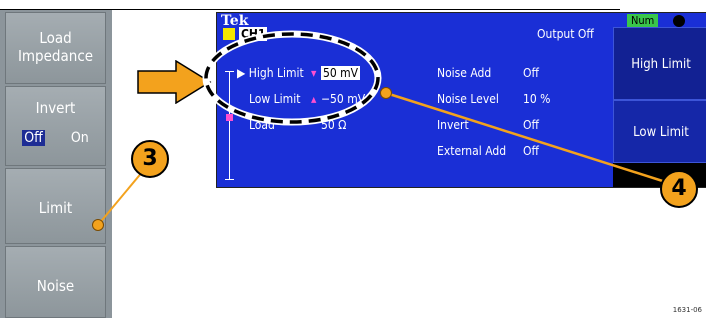 The height and width of the screenshot is (318, 706). What do you see at coordinates (679, 189) in the screenshot?
I see `callout-4: 4` at bounding box center [679, 189].